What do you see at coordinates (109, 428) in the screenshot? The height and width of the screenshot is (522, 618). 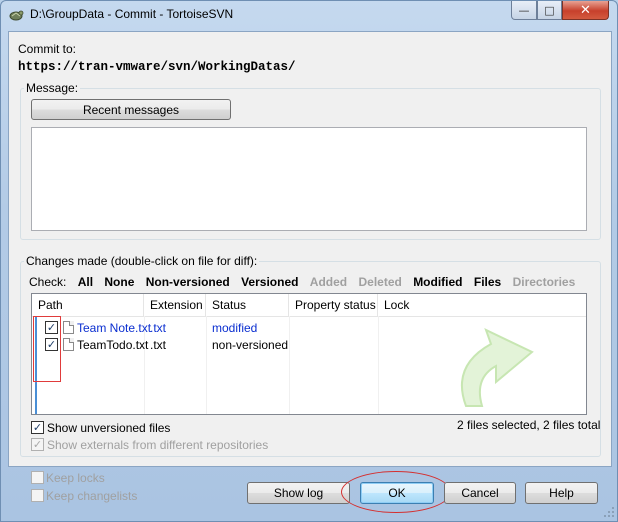 I see `show-unversioned-label: Show unversioned files` at bounding box center [109, 428].